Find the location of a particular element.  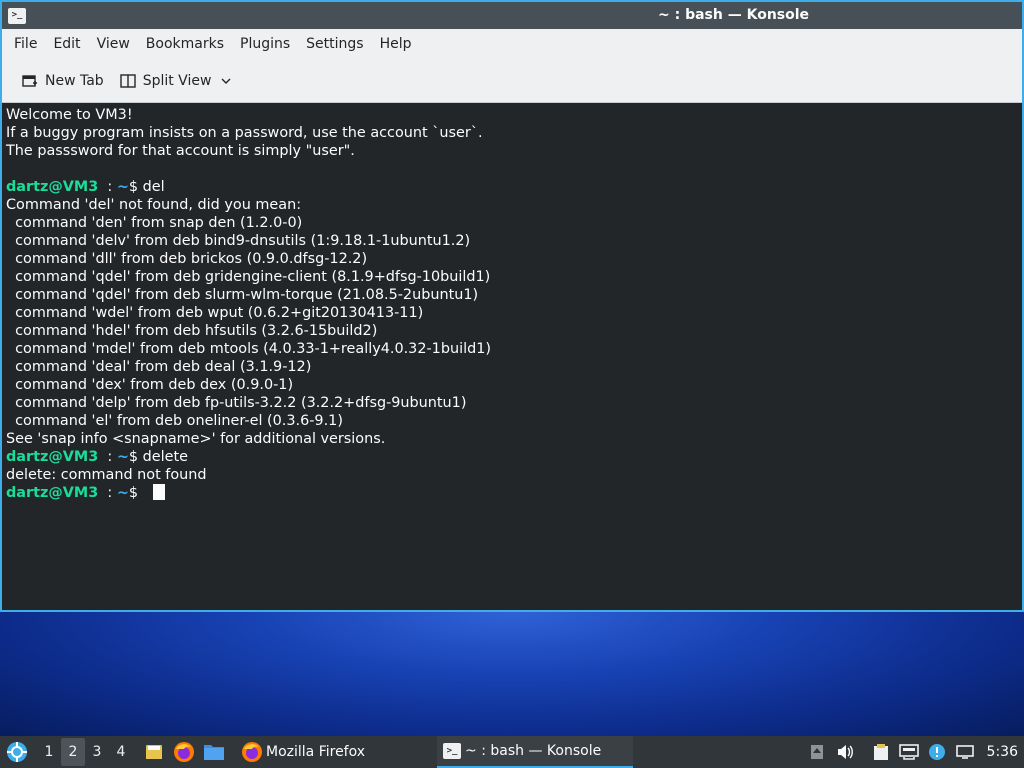

prompt-line: dartz@VM3 : ~$ del is located at coordinates (512, 187).